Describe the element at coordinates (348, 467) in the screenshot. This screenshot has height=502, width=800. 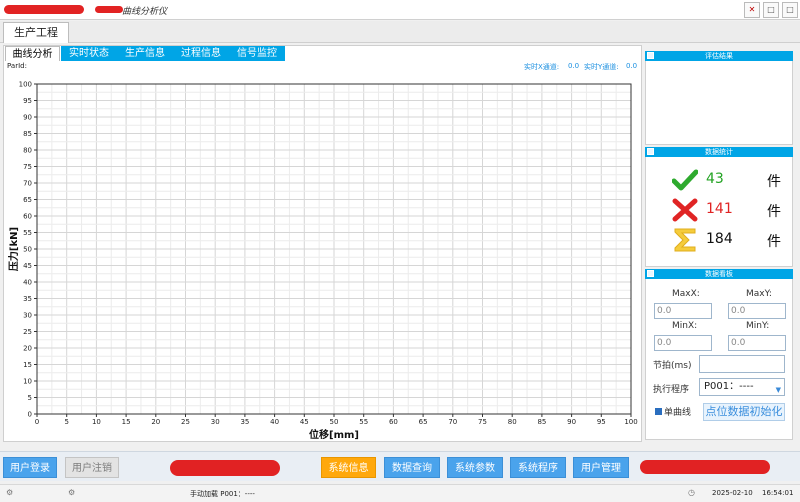
I see `system-info-button: 系统信息` at that location.